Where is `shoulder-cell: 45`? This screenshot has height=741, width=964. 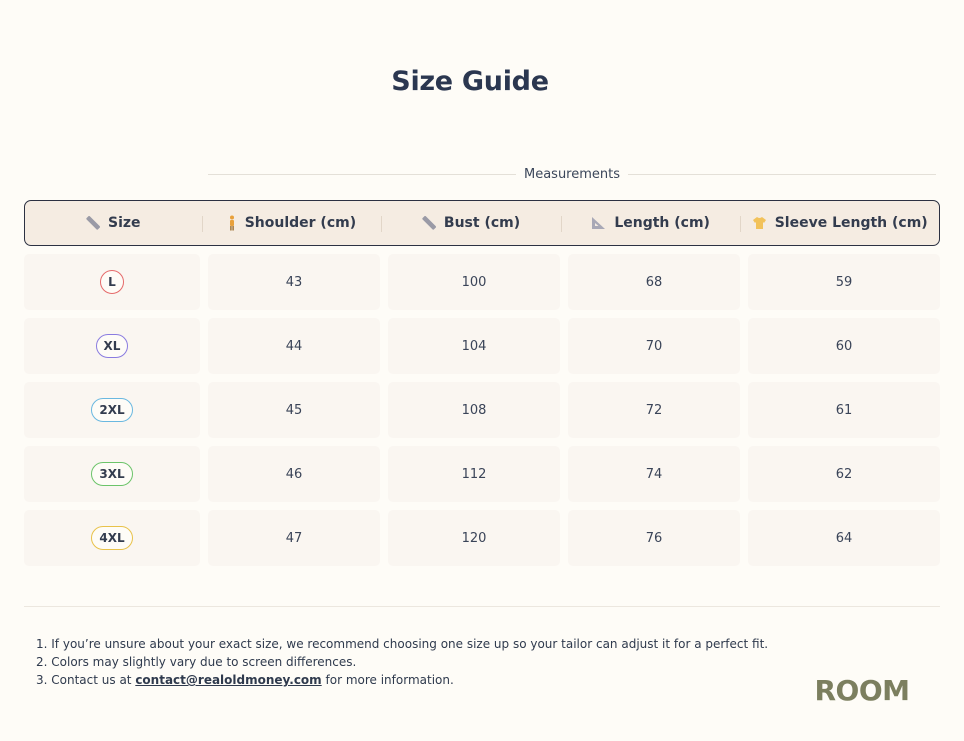
shoulder-cell: 45 is located at coordinates (294, 410).